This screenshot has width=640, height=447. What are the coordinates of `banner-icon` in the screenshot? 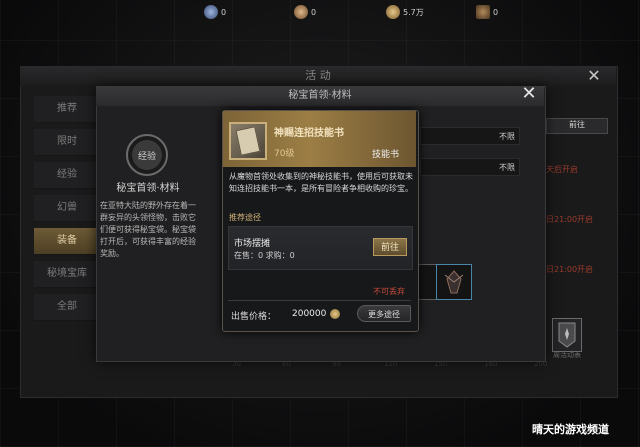 It's located at (567, 335).